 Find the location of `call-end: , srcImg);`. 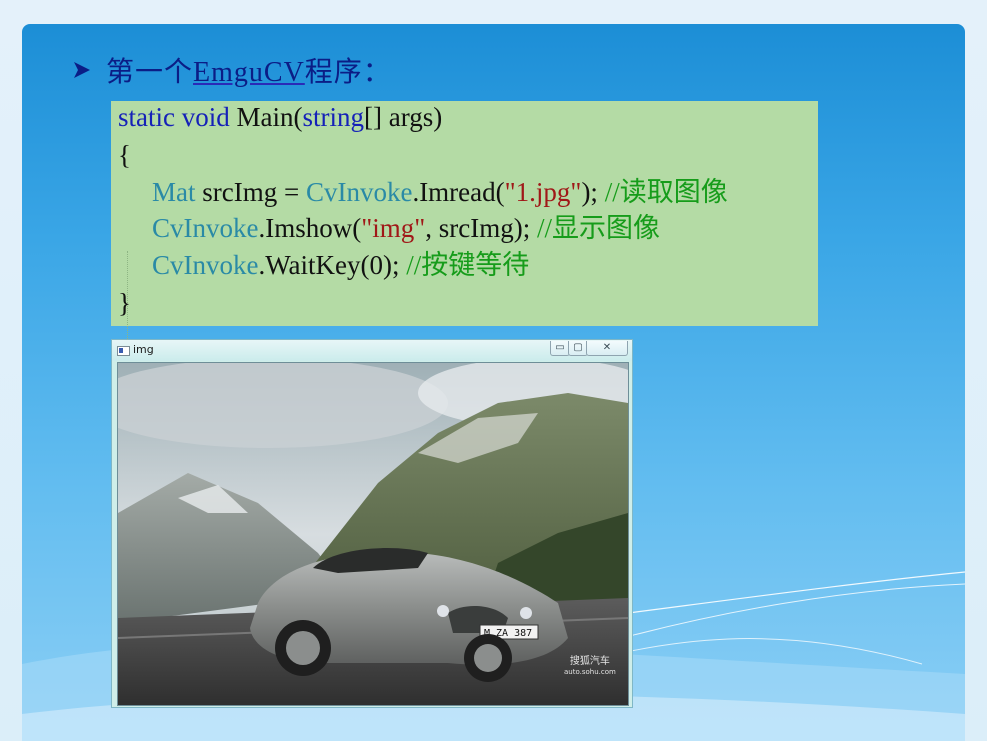

call-end: , srcImg); is located at coordinates (481, 228).